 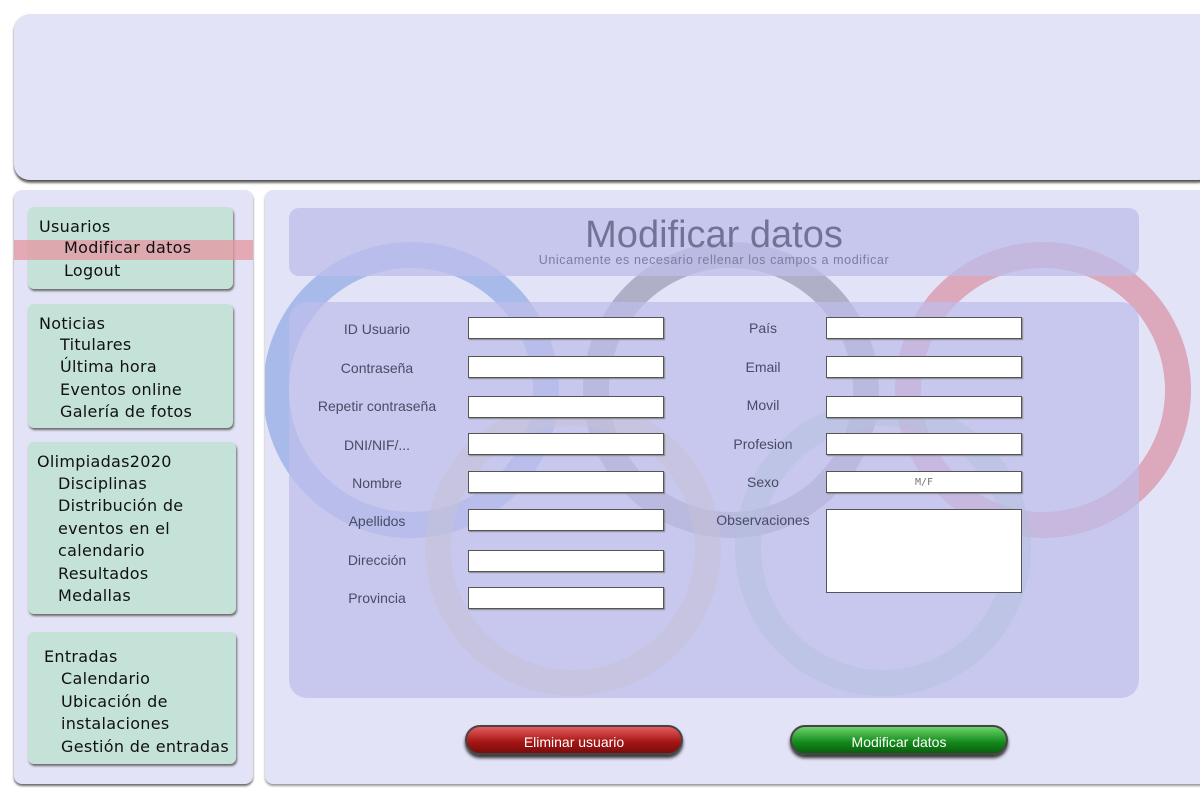 I want to click on label-repetir-contrasena: Repetir contraseña, so click(x=377, y=406).